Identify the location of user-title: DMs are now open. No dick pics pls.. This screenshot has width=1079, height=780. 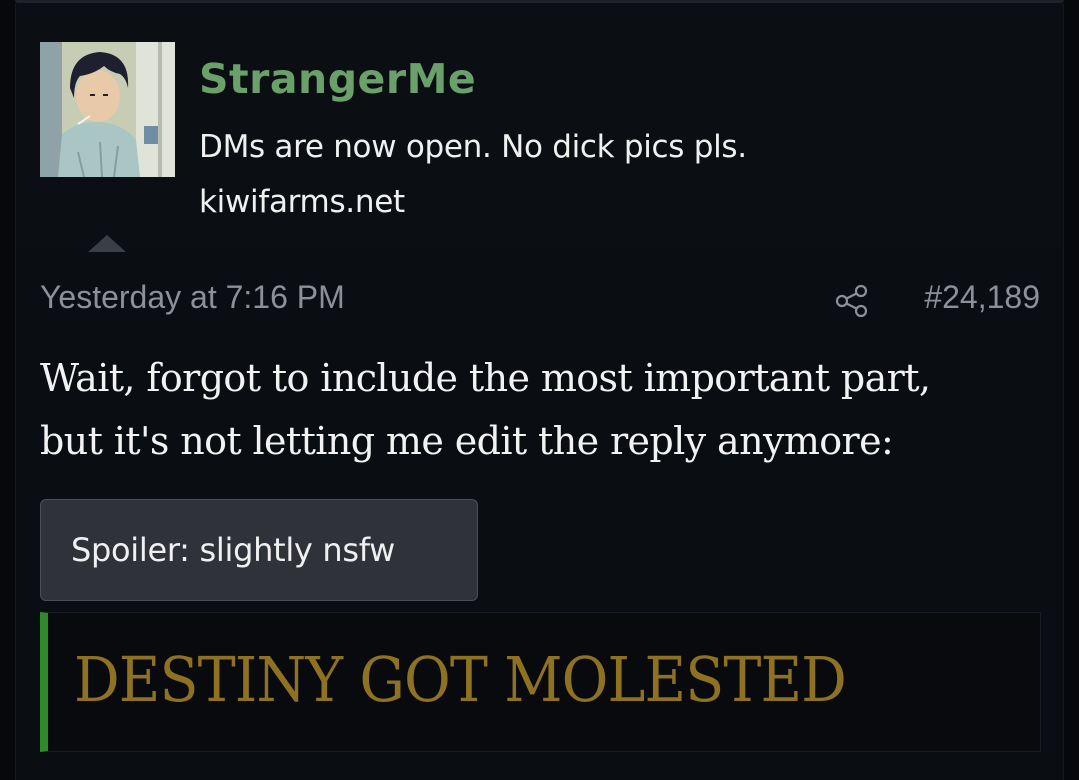
(473, 147).